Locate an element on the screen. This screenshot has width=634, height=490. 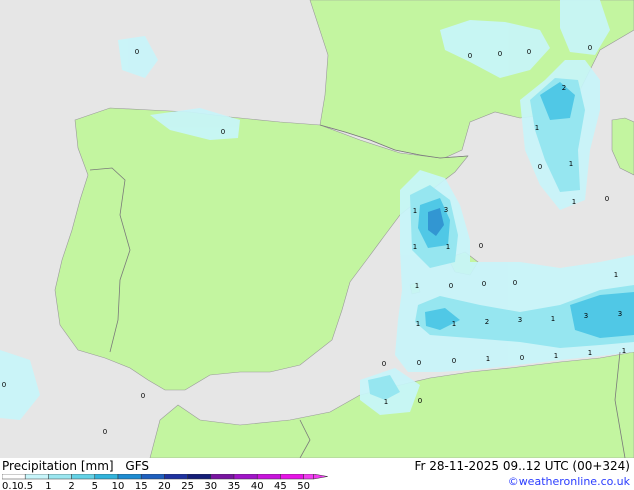
legend-title: Precipitation [mm] GFS is located at coordinates (75, 466).